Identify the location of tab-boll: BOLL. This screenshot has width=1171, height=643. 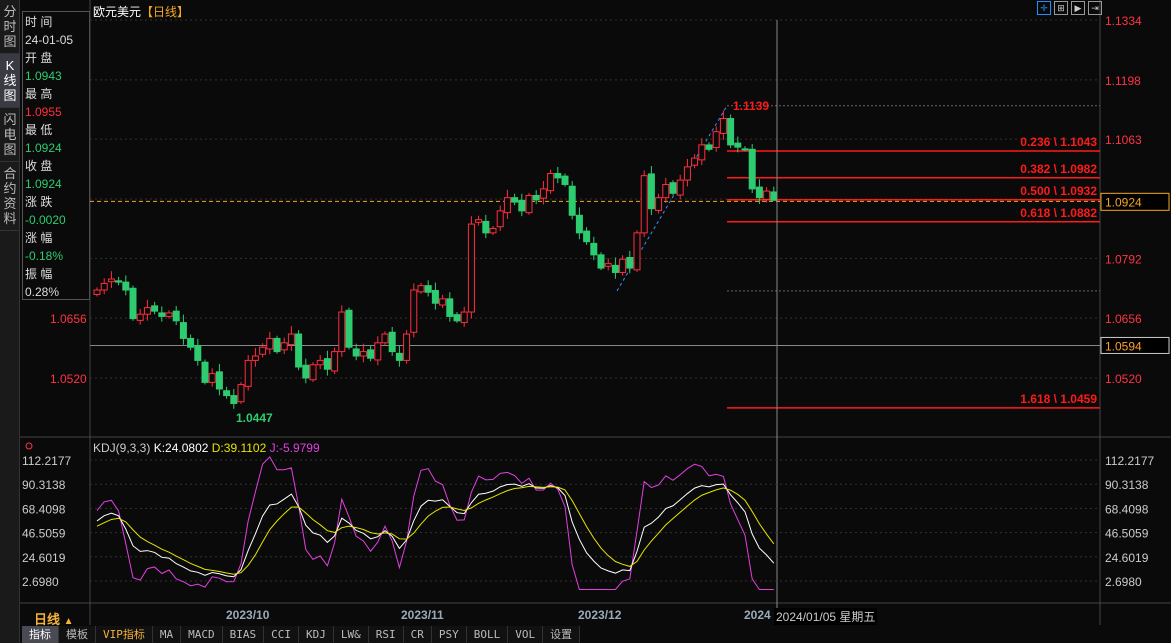
(488, 634).